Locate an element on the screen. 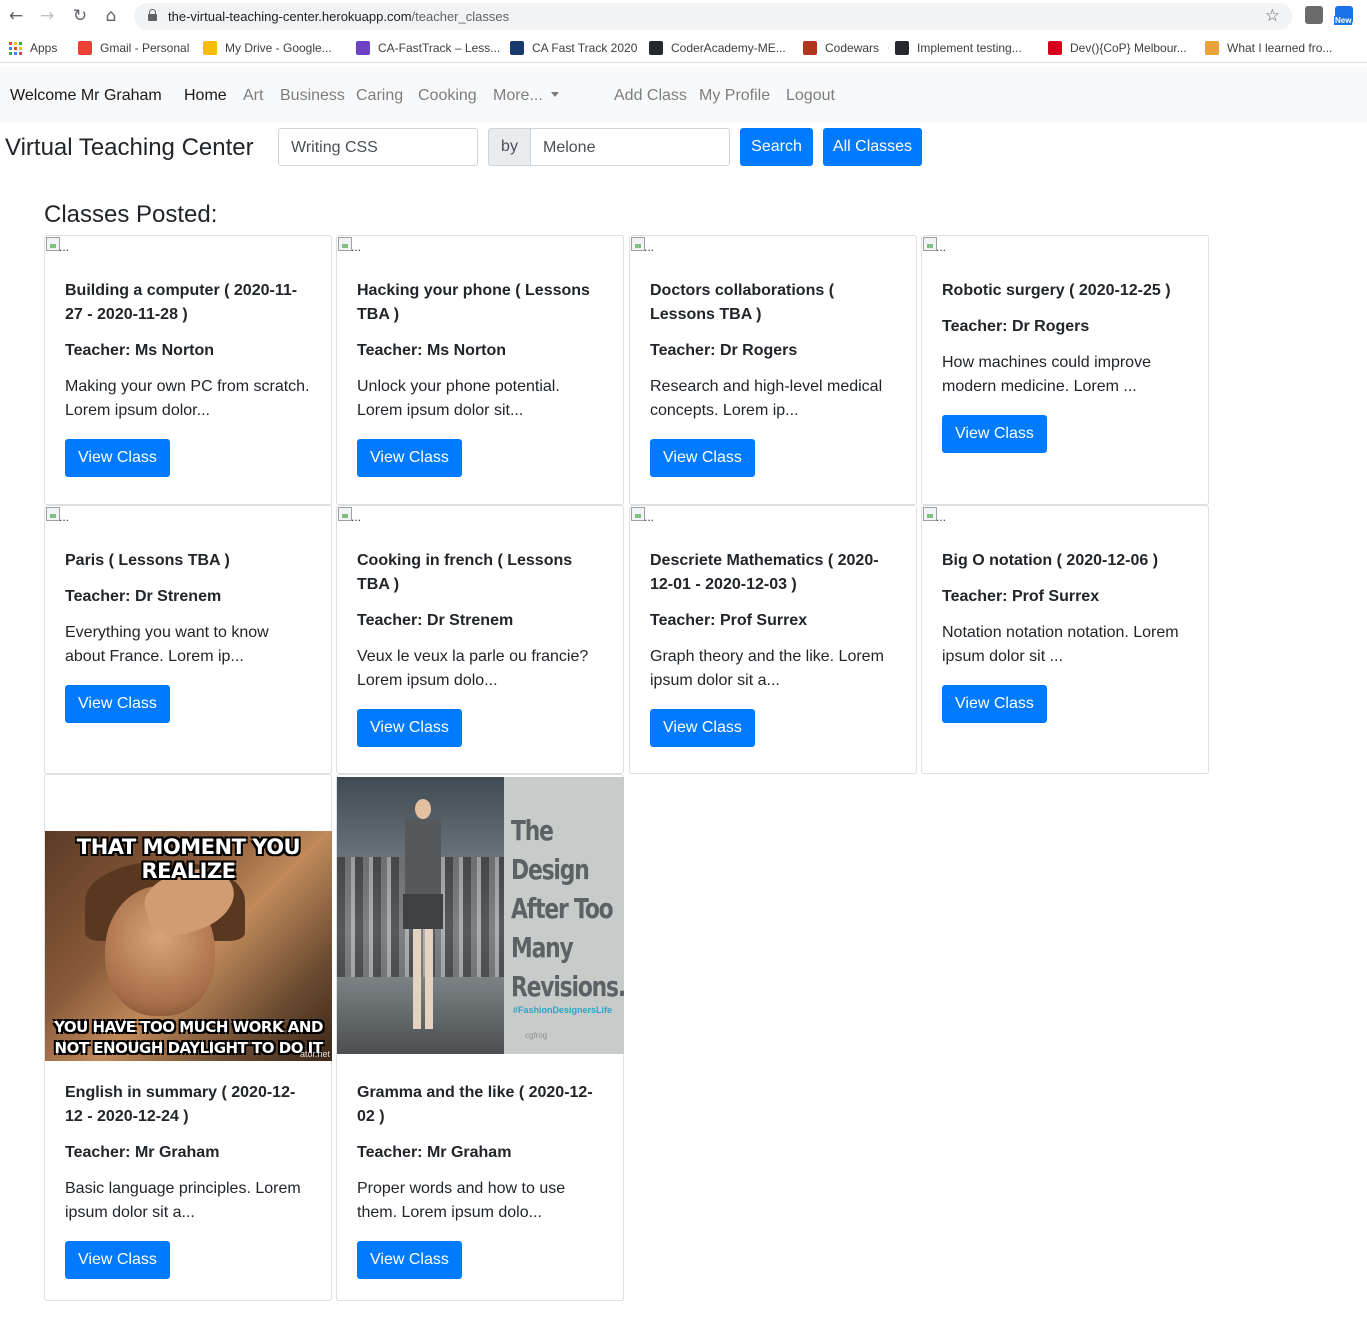 The width and height of the screenshot is (1367, 1327). extension-new-icon: New is located at coordinates (1343, 15).